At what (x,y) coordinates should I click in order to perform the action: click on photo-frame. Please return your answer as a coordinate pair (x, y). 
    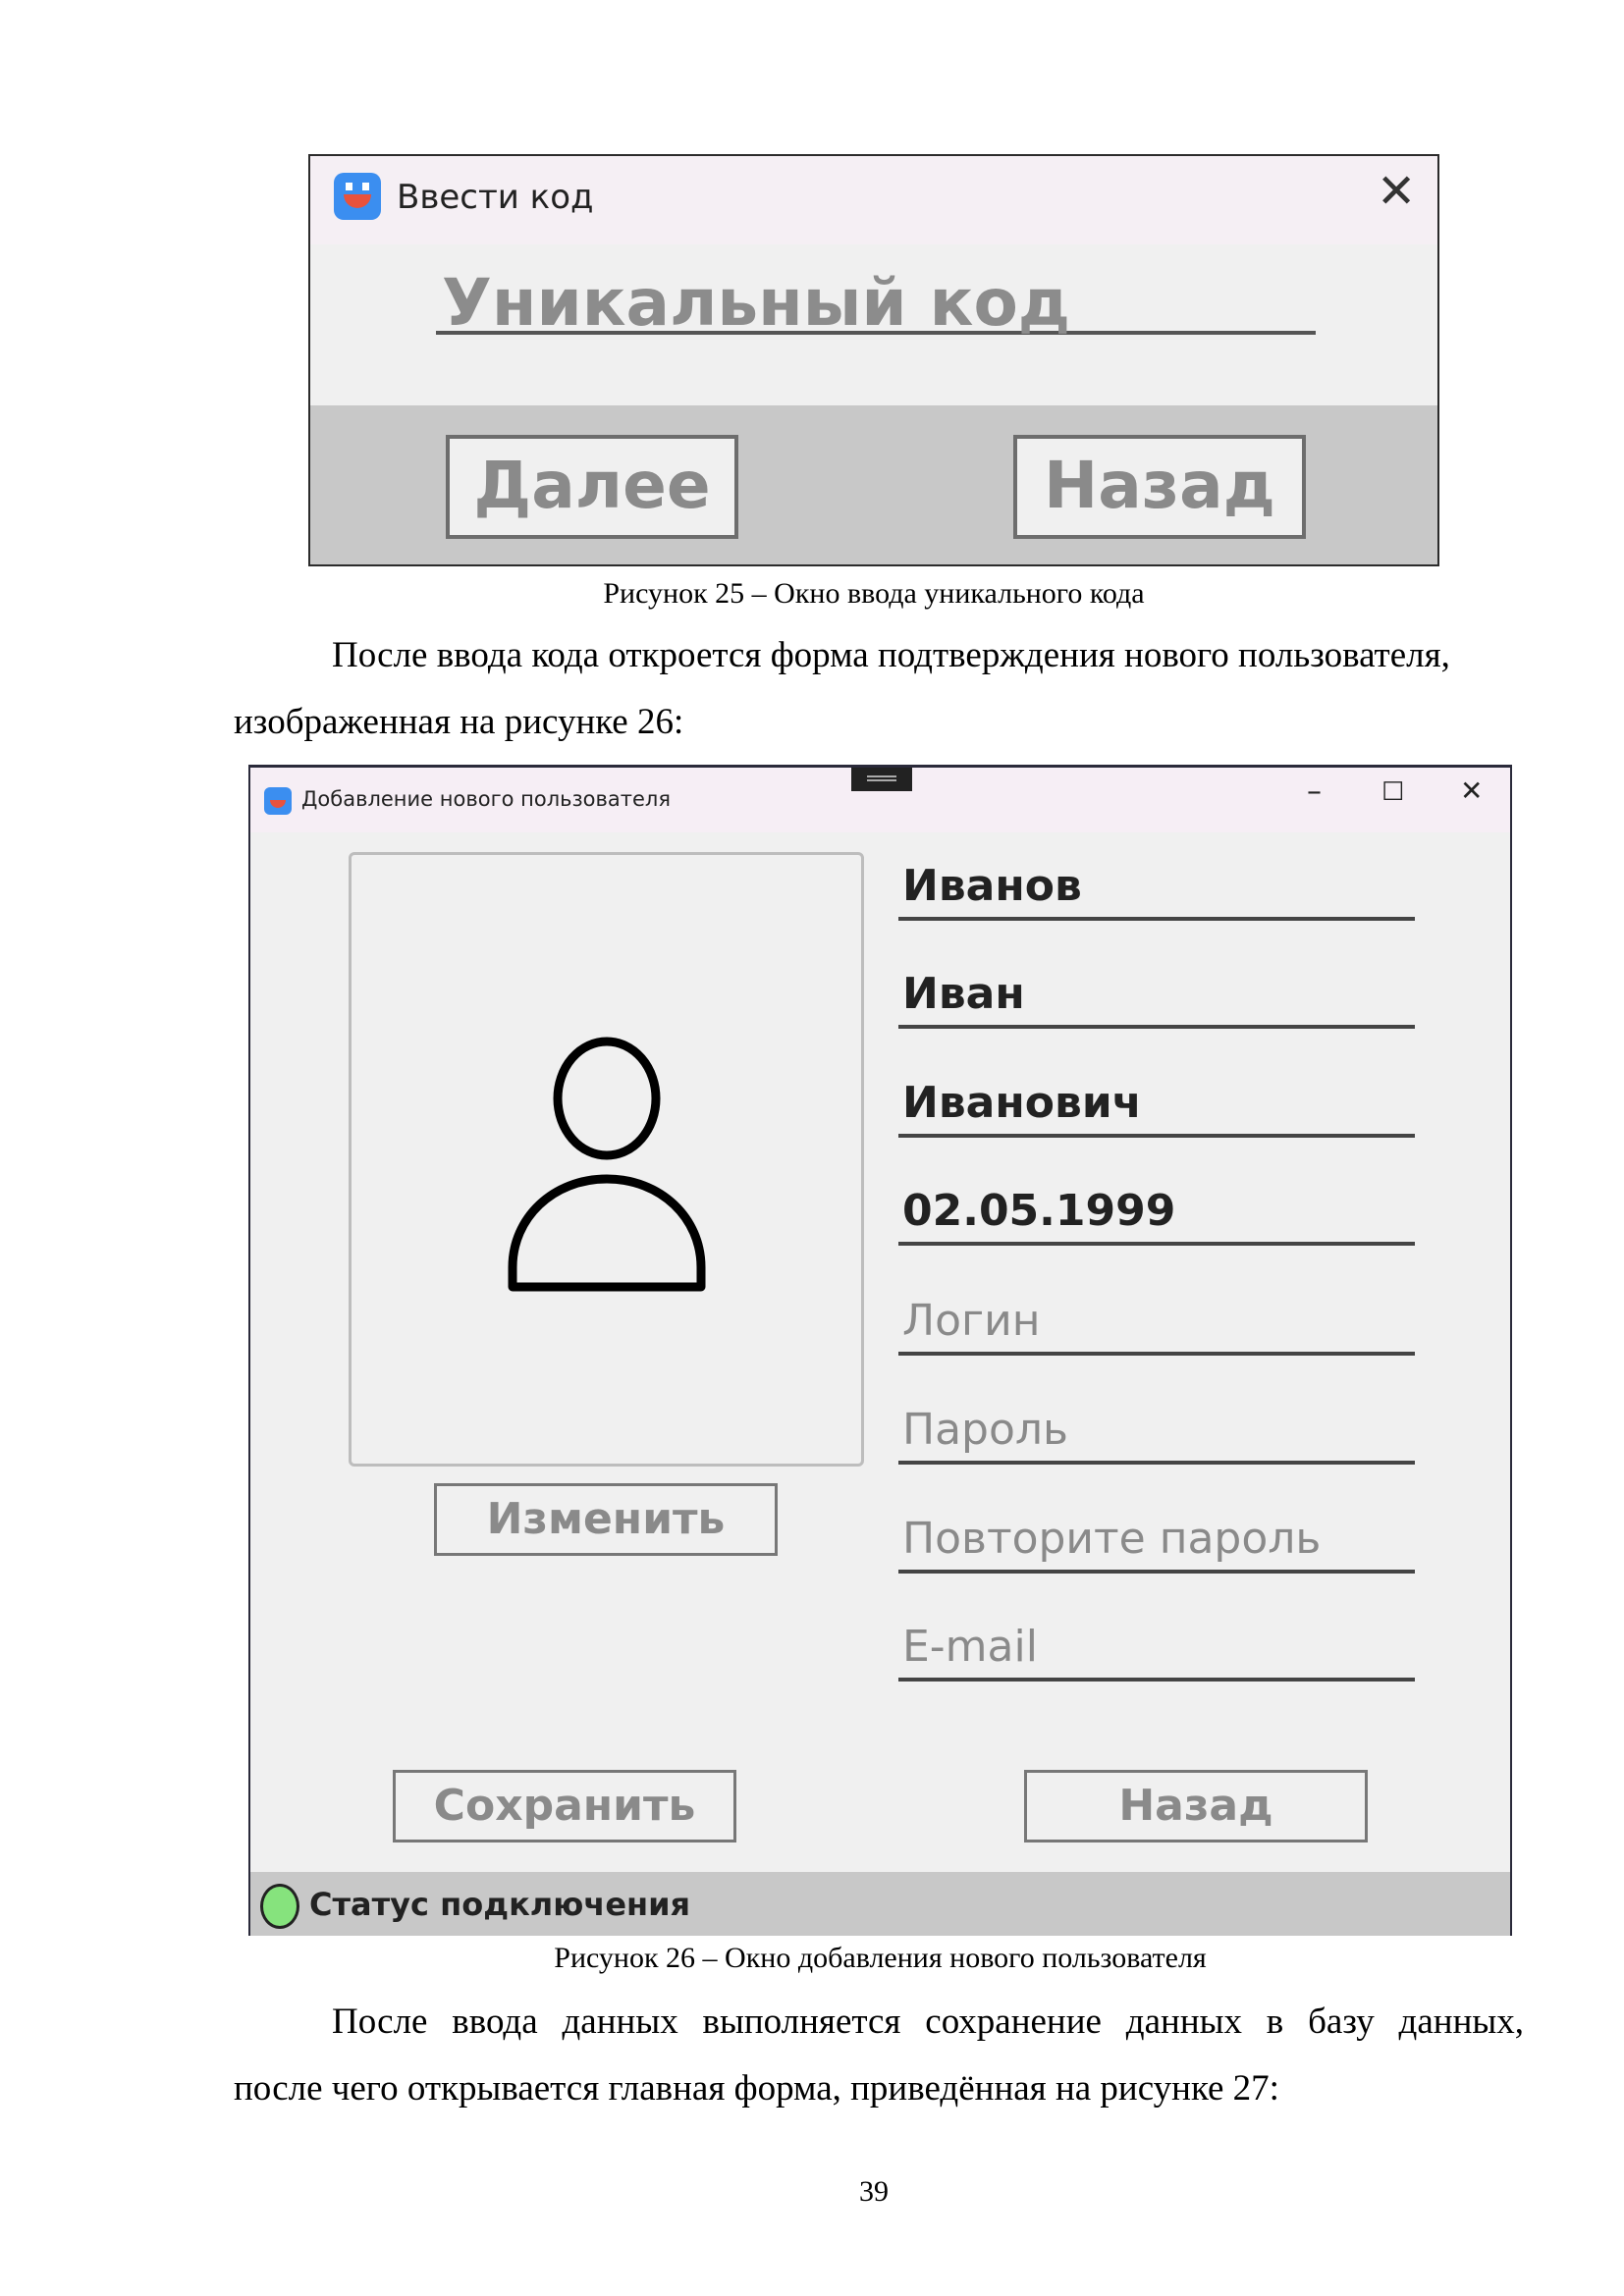
    Looking at the image, I should click on (606, 1159).